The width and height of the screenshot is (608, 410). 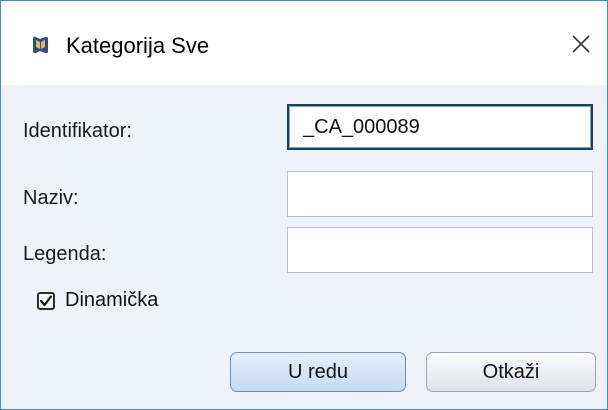 What do you see at coordinates (440, 127) in the screenshot?
I see `identifier-field` at bounding box center [440, 127].